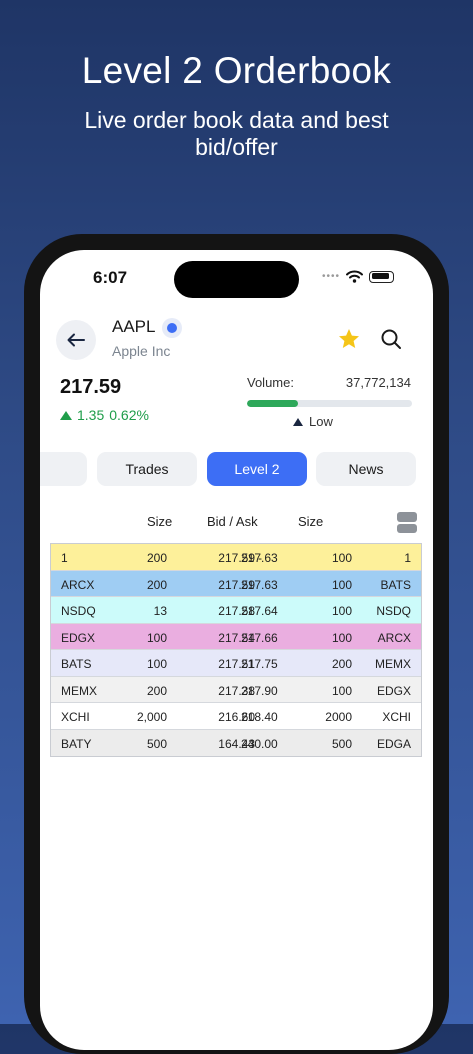 Image resolution: width=473 pixels, height=1054 pixels. I want to click on ask-exchange: EDGA, so click(393, 743).